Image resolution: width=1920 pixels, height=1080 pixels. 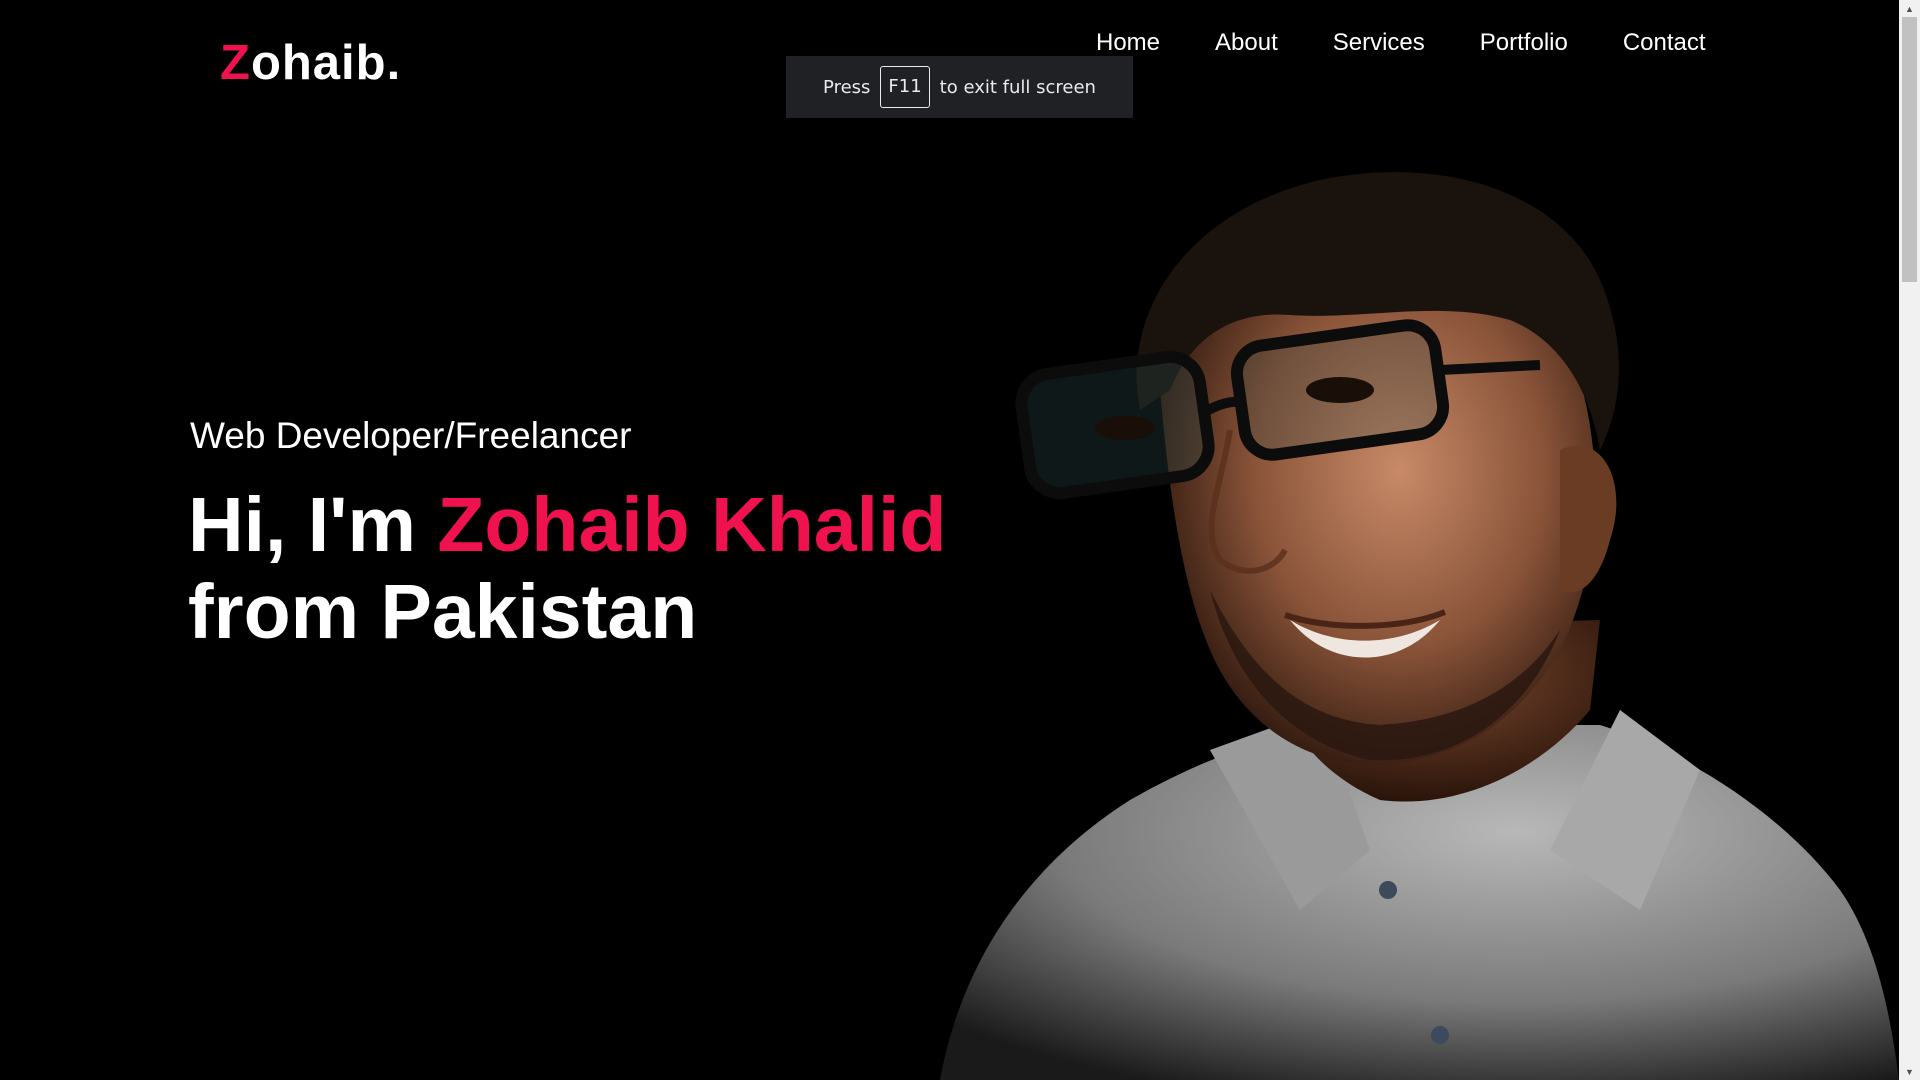 What do you see at coordinates (313, 525) in the screenshot?
I see `hero-greeting: Hi, I'm` at bounding box center [313, 525].